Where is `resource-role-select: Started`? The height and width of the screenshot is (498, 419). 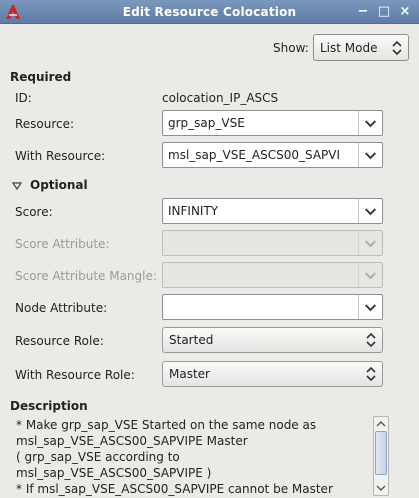
resource-role-select: Started is located at coordinates (272, 340).